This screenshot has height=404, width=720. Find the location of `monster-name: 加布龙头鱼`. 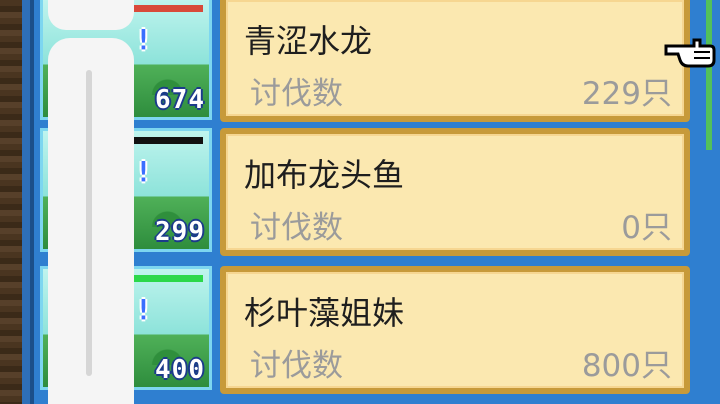

monster-name: 加布龙头鱼 is located at coordinates (324, 175).